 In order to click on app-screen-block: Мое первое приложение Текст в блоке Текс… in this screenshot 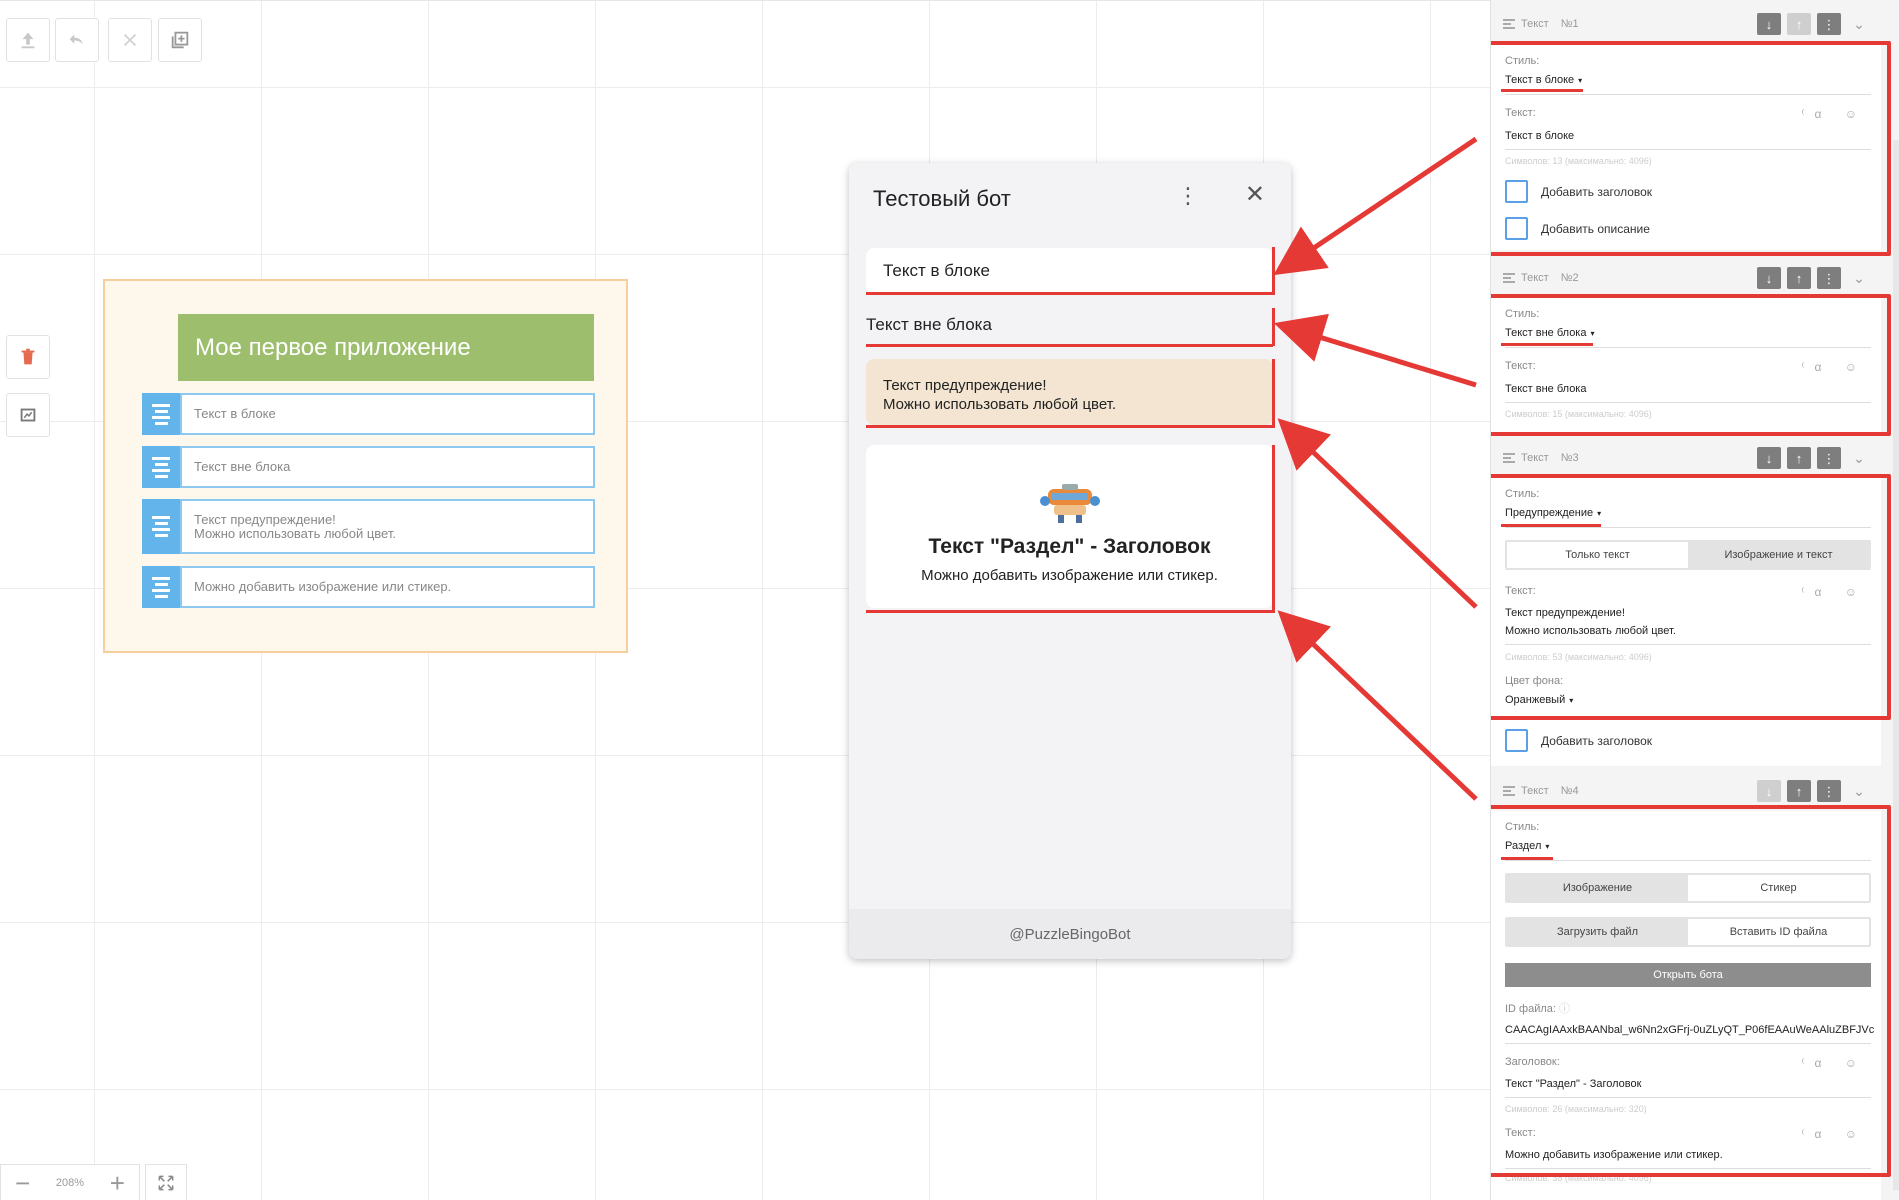, I will do `click(365, 466)`.